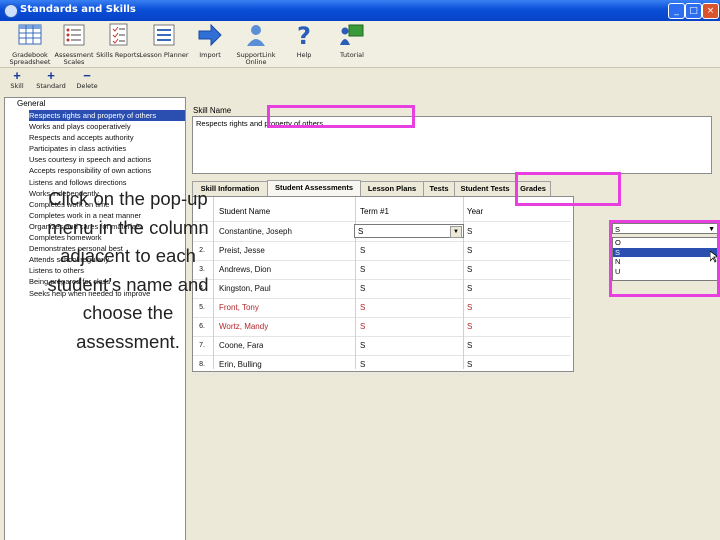  Describe the element at coordinates (382, 289) in the screenshot. I see `table-row: 4. Kingston, Paul S S` at that location.